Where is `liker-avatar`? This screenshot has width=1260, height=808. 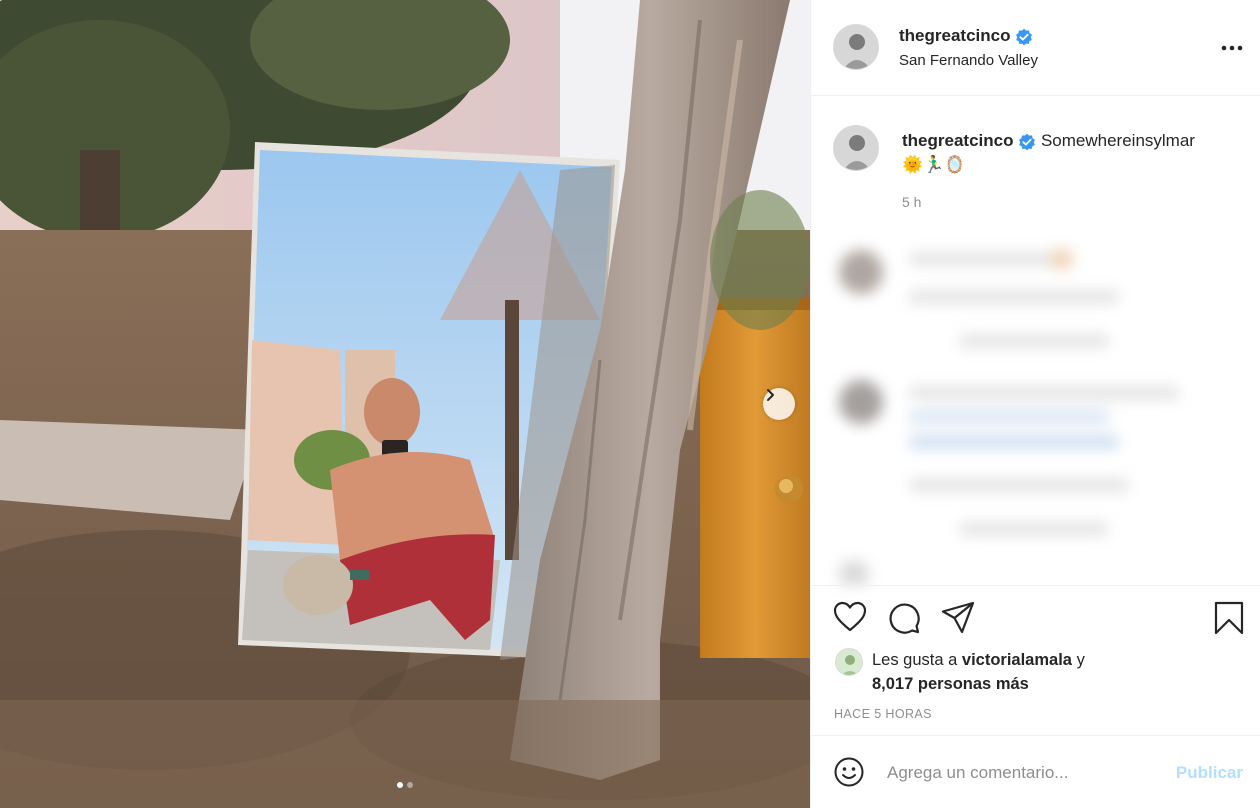
liker-avatar is located at coordinates (849, 662).